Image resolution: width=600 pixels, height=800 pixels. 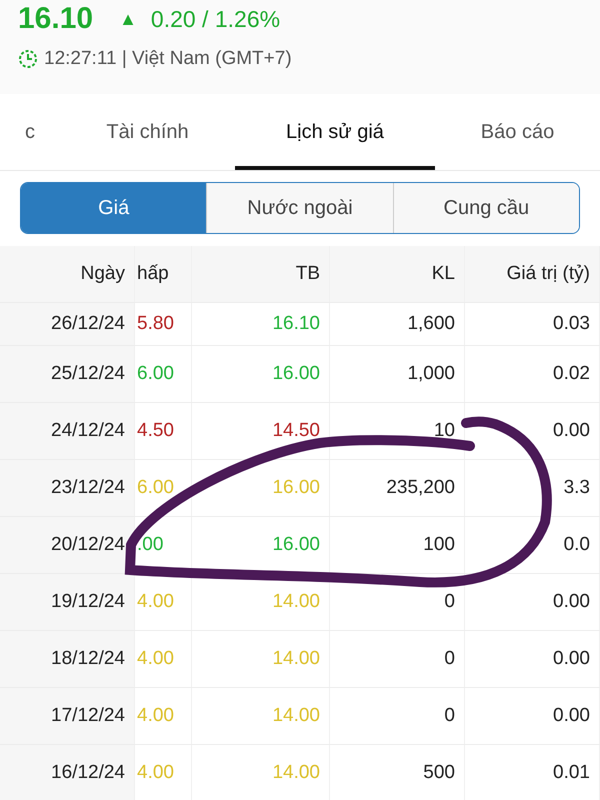 I want to click on table-cell: 0.01, so click(x=532, y=772).